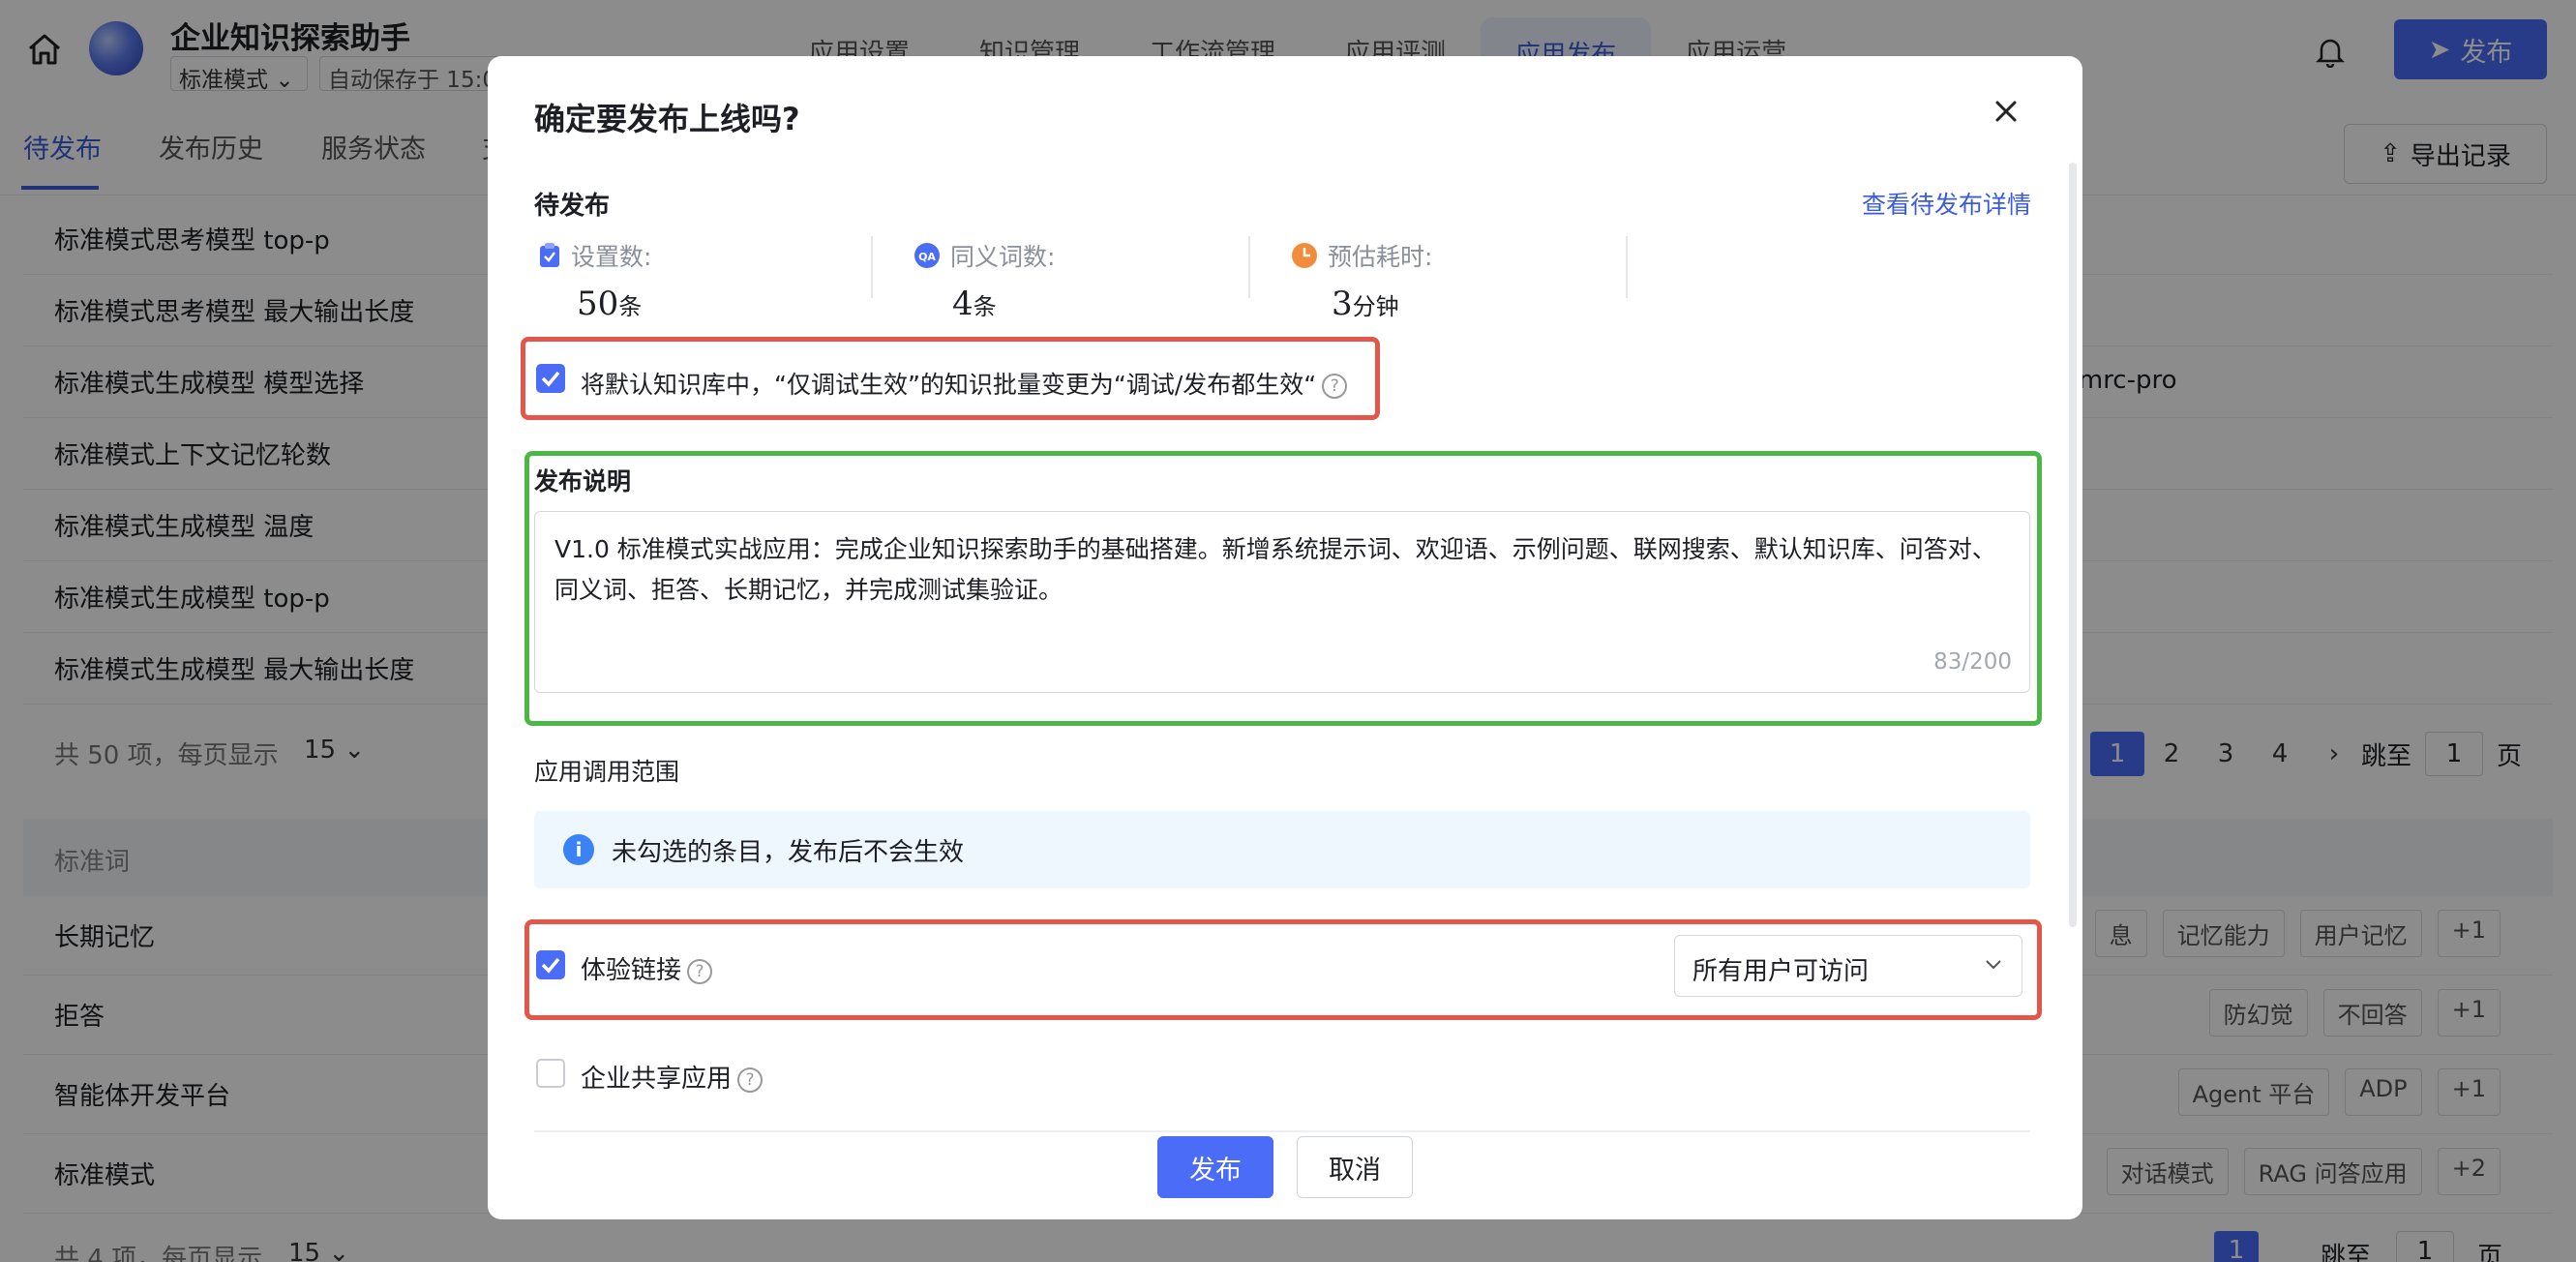 Image resolution: width=2576 pixels, height=1262 pixels. I want to click on stat-time-number: 3, so click(1342, 304).